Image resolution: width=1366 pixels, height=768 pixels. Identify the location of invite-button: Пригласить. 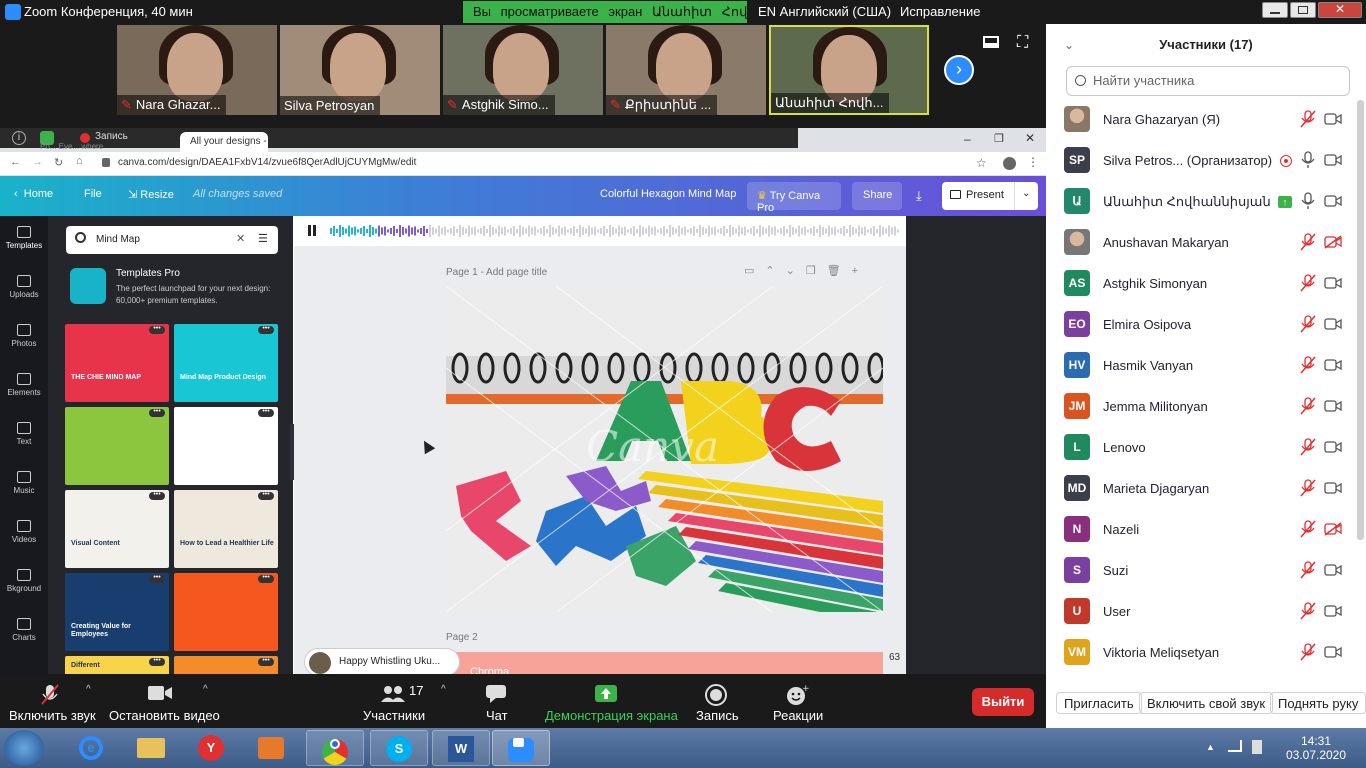
(1099, 703).